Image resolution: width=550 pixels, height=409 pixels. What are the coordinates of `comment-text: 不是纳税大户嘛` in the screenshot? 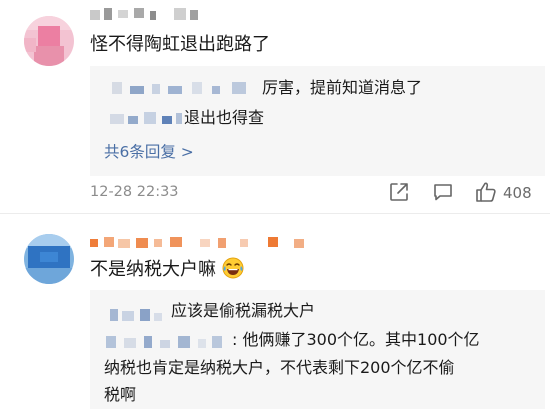 It's located at (167, 269).